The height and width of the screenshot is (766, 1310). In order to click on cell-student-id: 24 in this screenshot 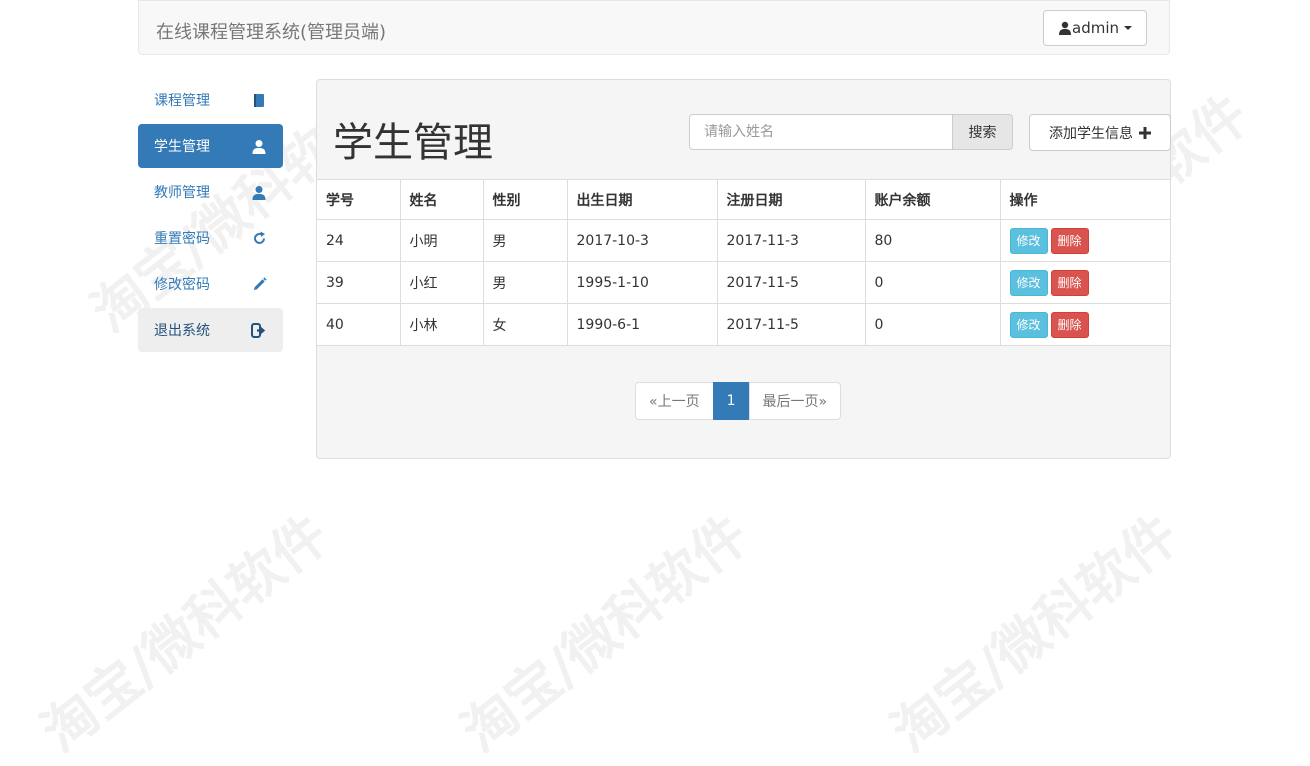, I will do `click(359, 240)`.